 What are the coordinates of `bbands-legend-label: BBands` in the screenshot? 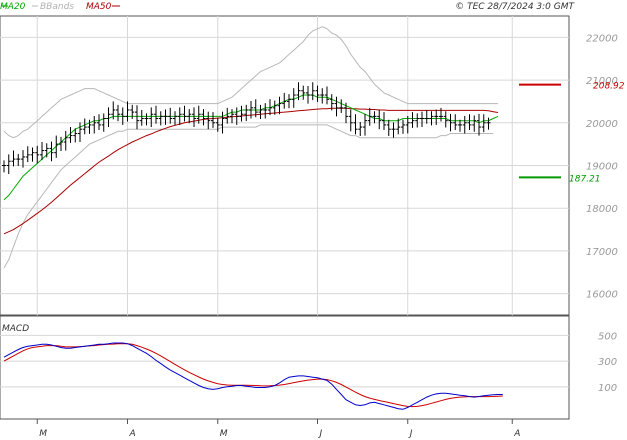 It's located at (57, 7).